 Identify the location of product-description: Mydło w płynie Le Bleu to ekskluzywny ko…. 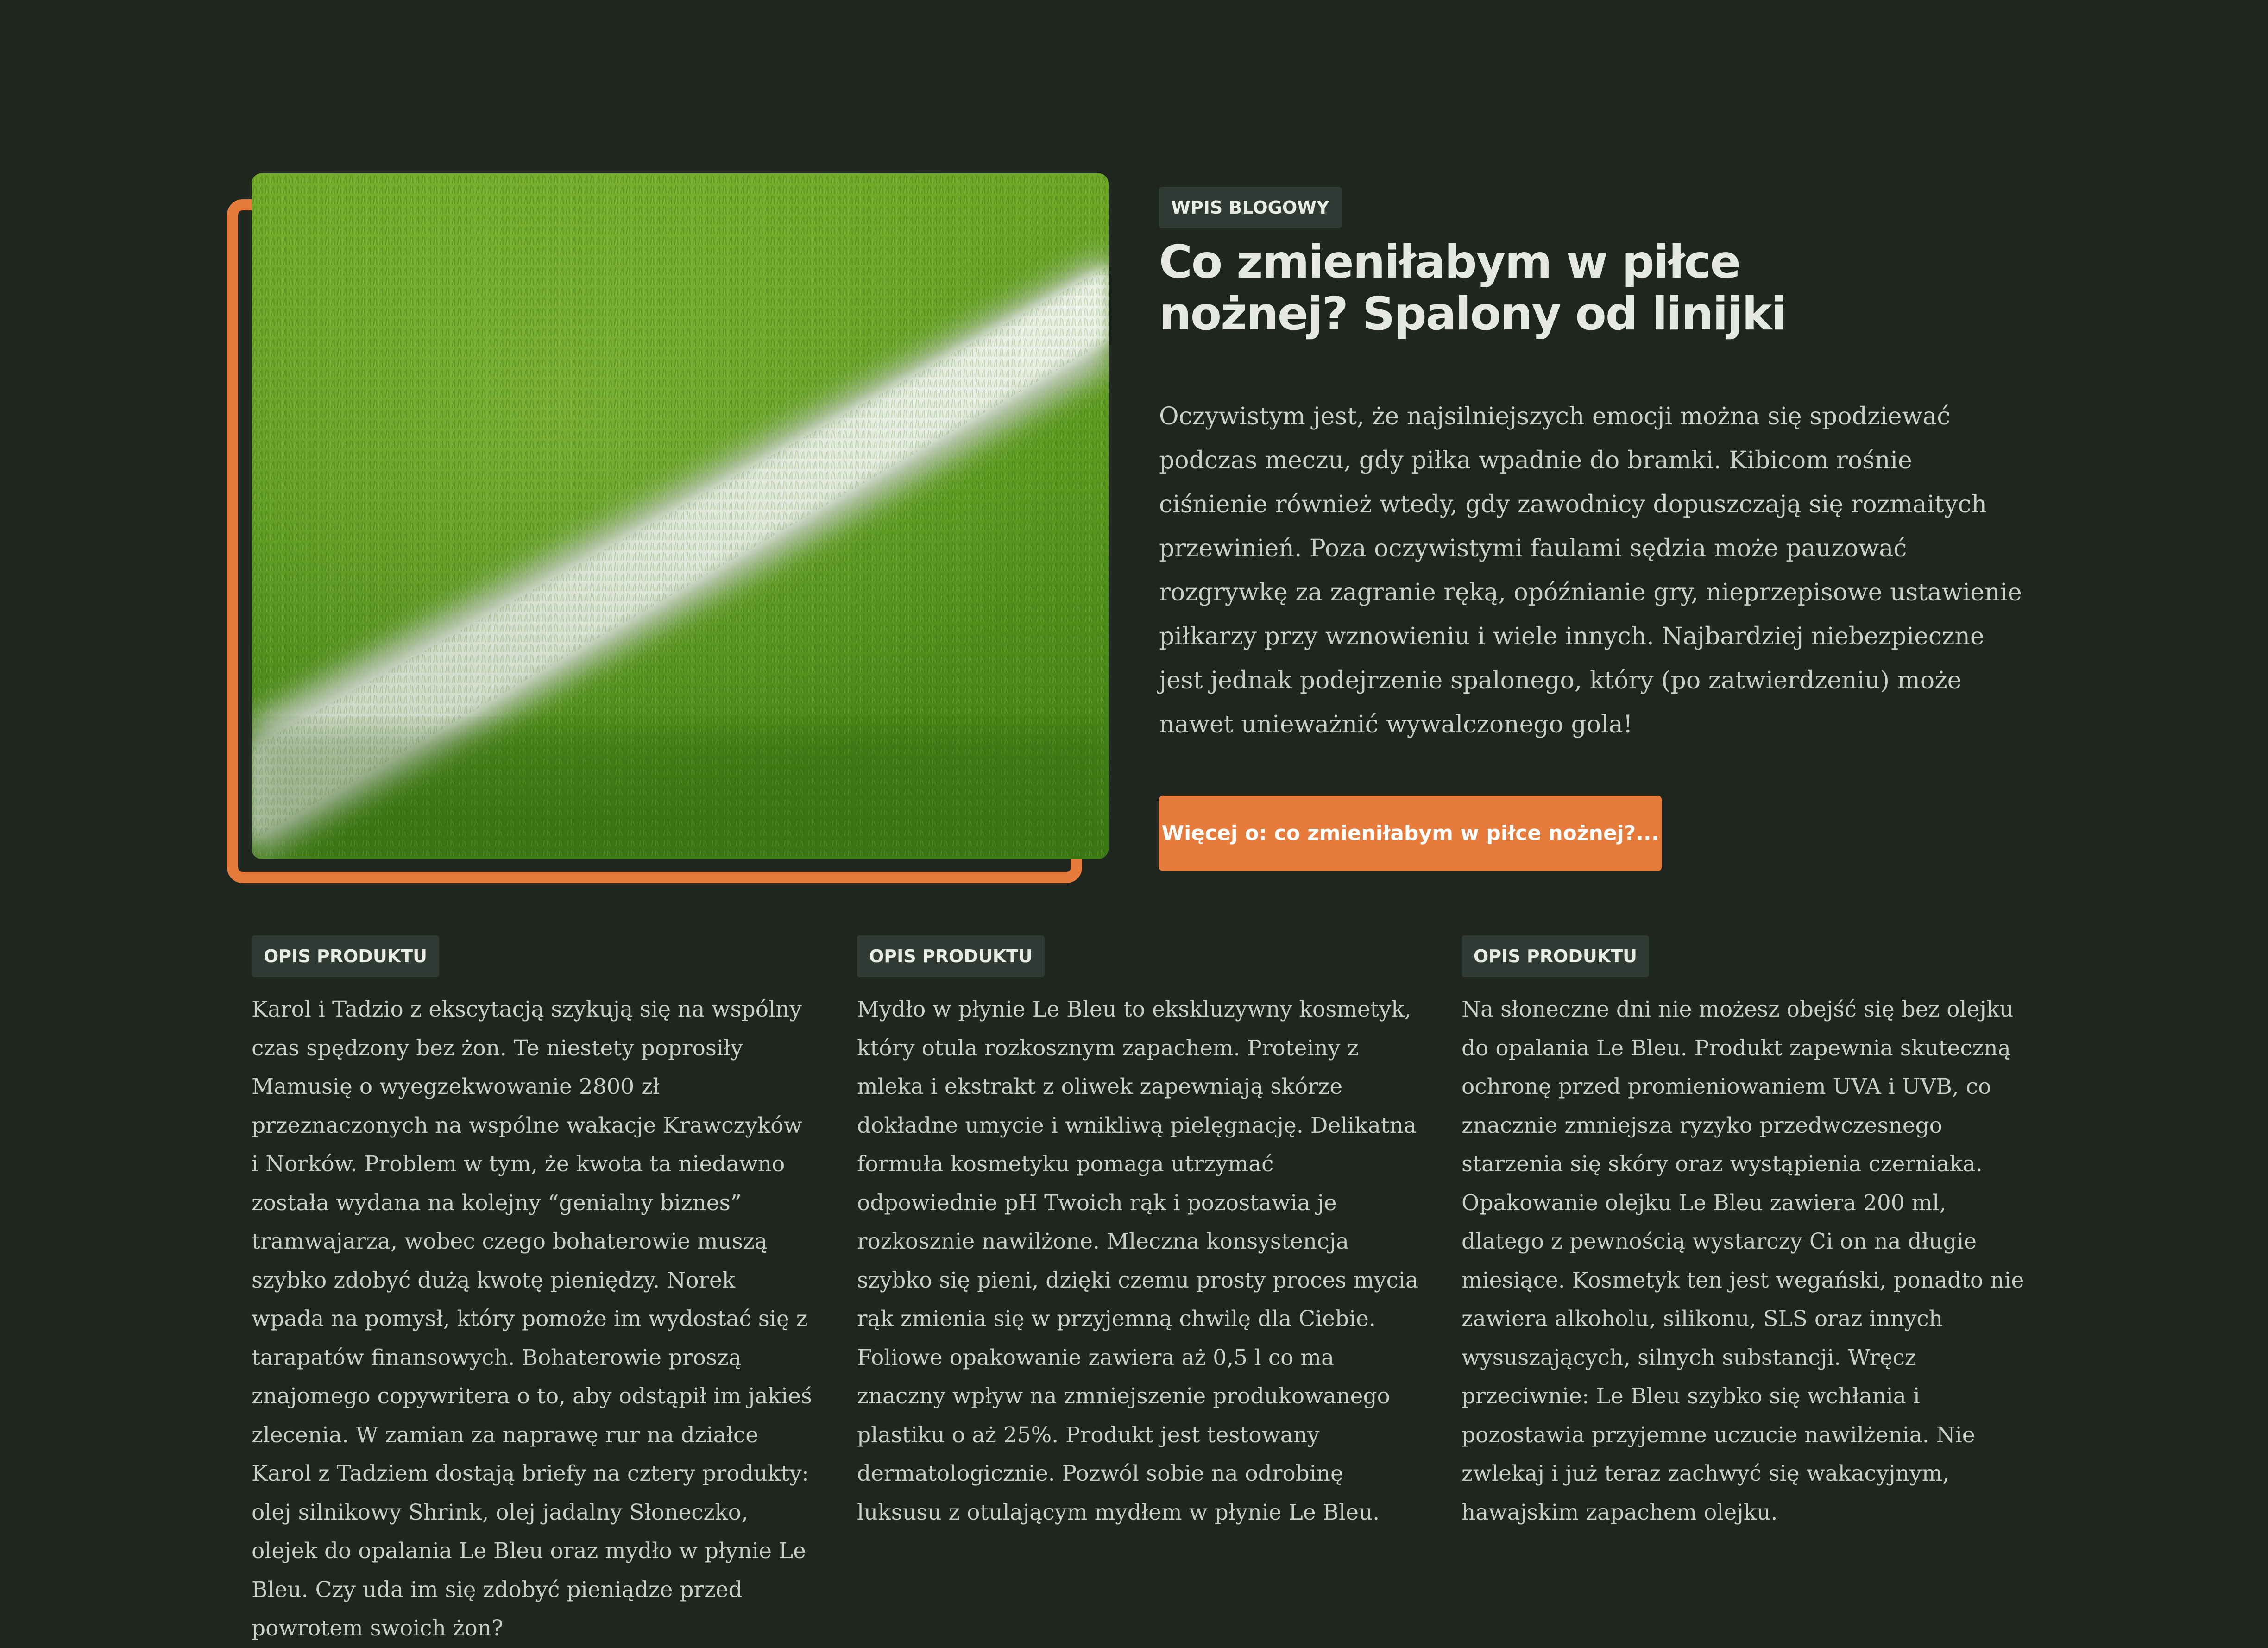
(1137, 1261).